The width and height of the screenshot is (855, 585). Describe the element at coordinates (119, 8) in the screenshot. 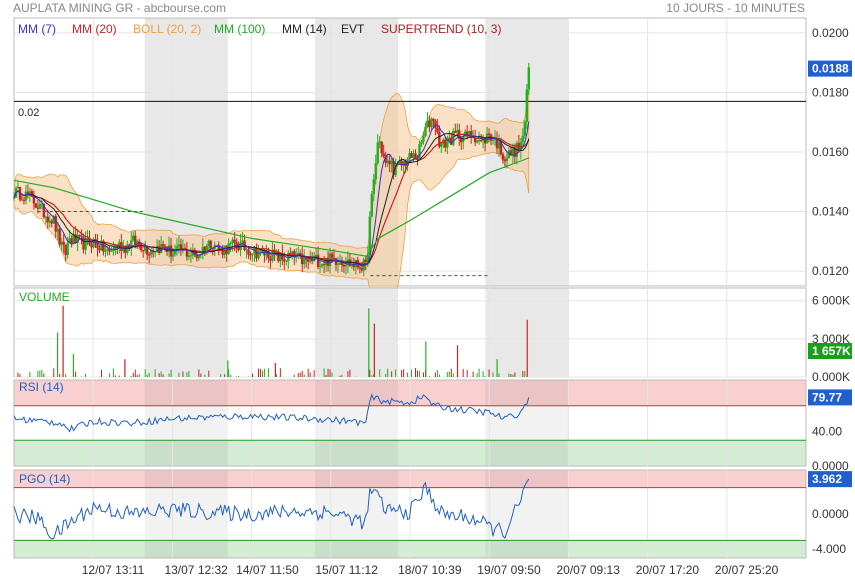

I see `chart-title: AUPLATA MINING GR - abcbourse.com` at that location.